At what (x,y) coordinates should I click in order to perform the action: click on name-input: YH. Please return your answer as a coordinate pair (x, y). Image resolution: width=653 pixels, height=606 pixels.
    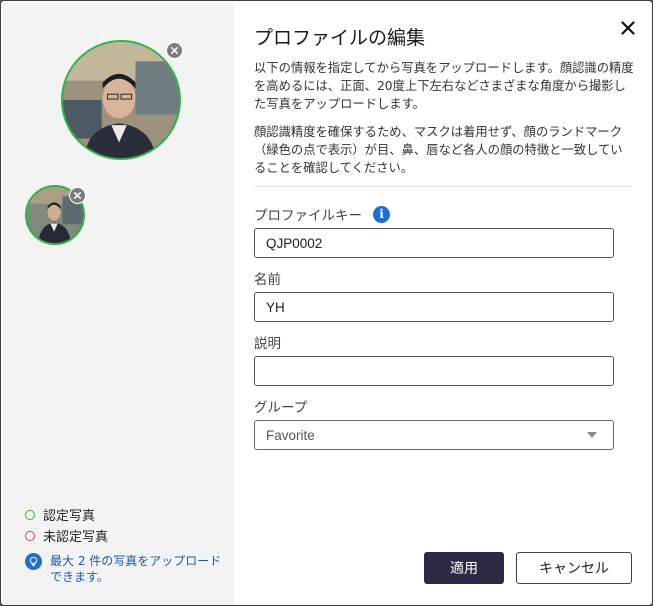
    Looking at the image, I should click on (434, 307).